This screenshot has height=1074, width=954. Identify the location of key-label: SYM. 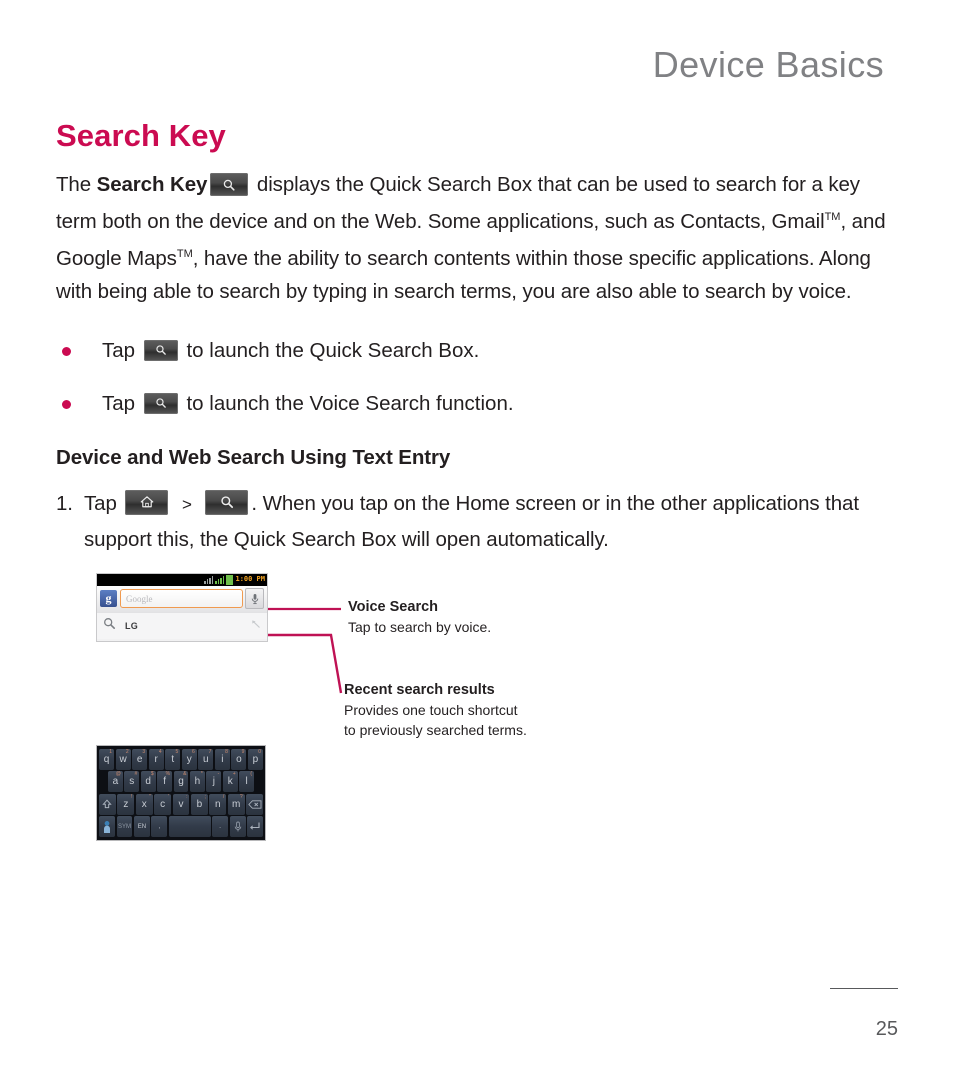
(124, 826).